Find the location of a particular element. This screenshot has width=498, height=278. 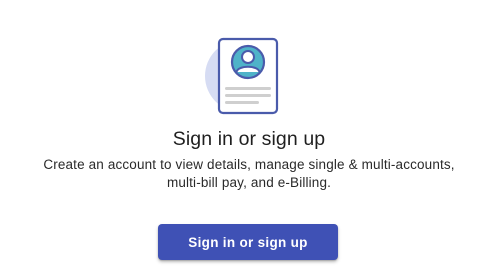

sign-in-button: Sign in or sign up is located at coordinates (248, 242).